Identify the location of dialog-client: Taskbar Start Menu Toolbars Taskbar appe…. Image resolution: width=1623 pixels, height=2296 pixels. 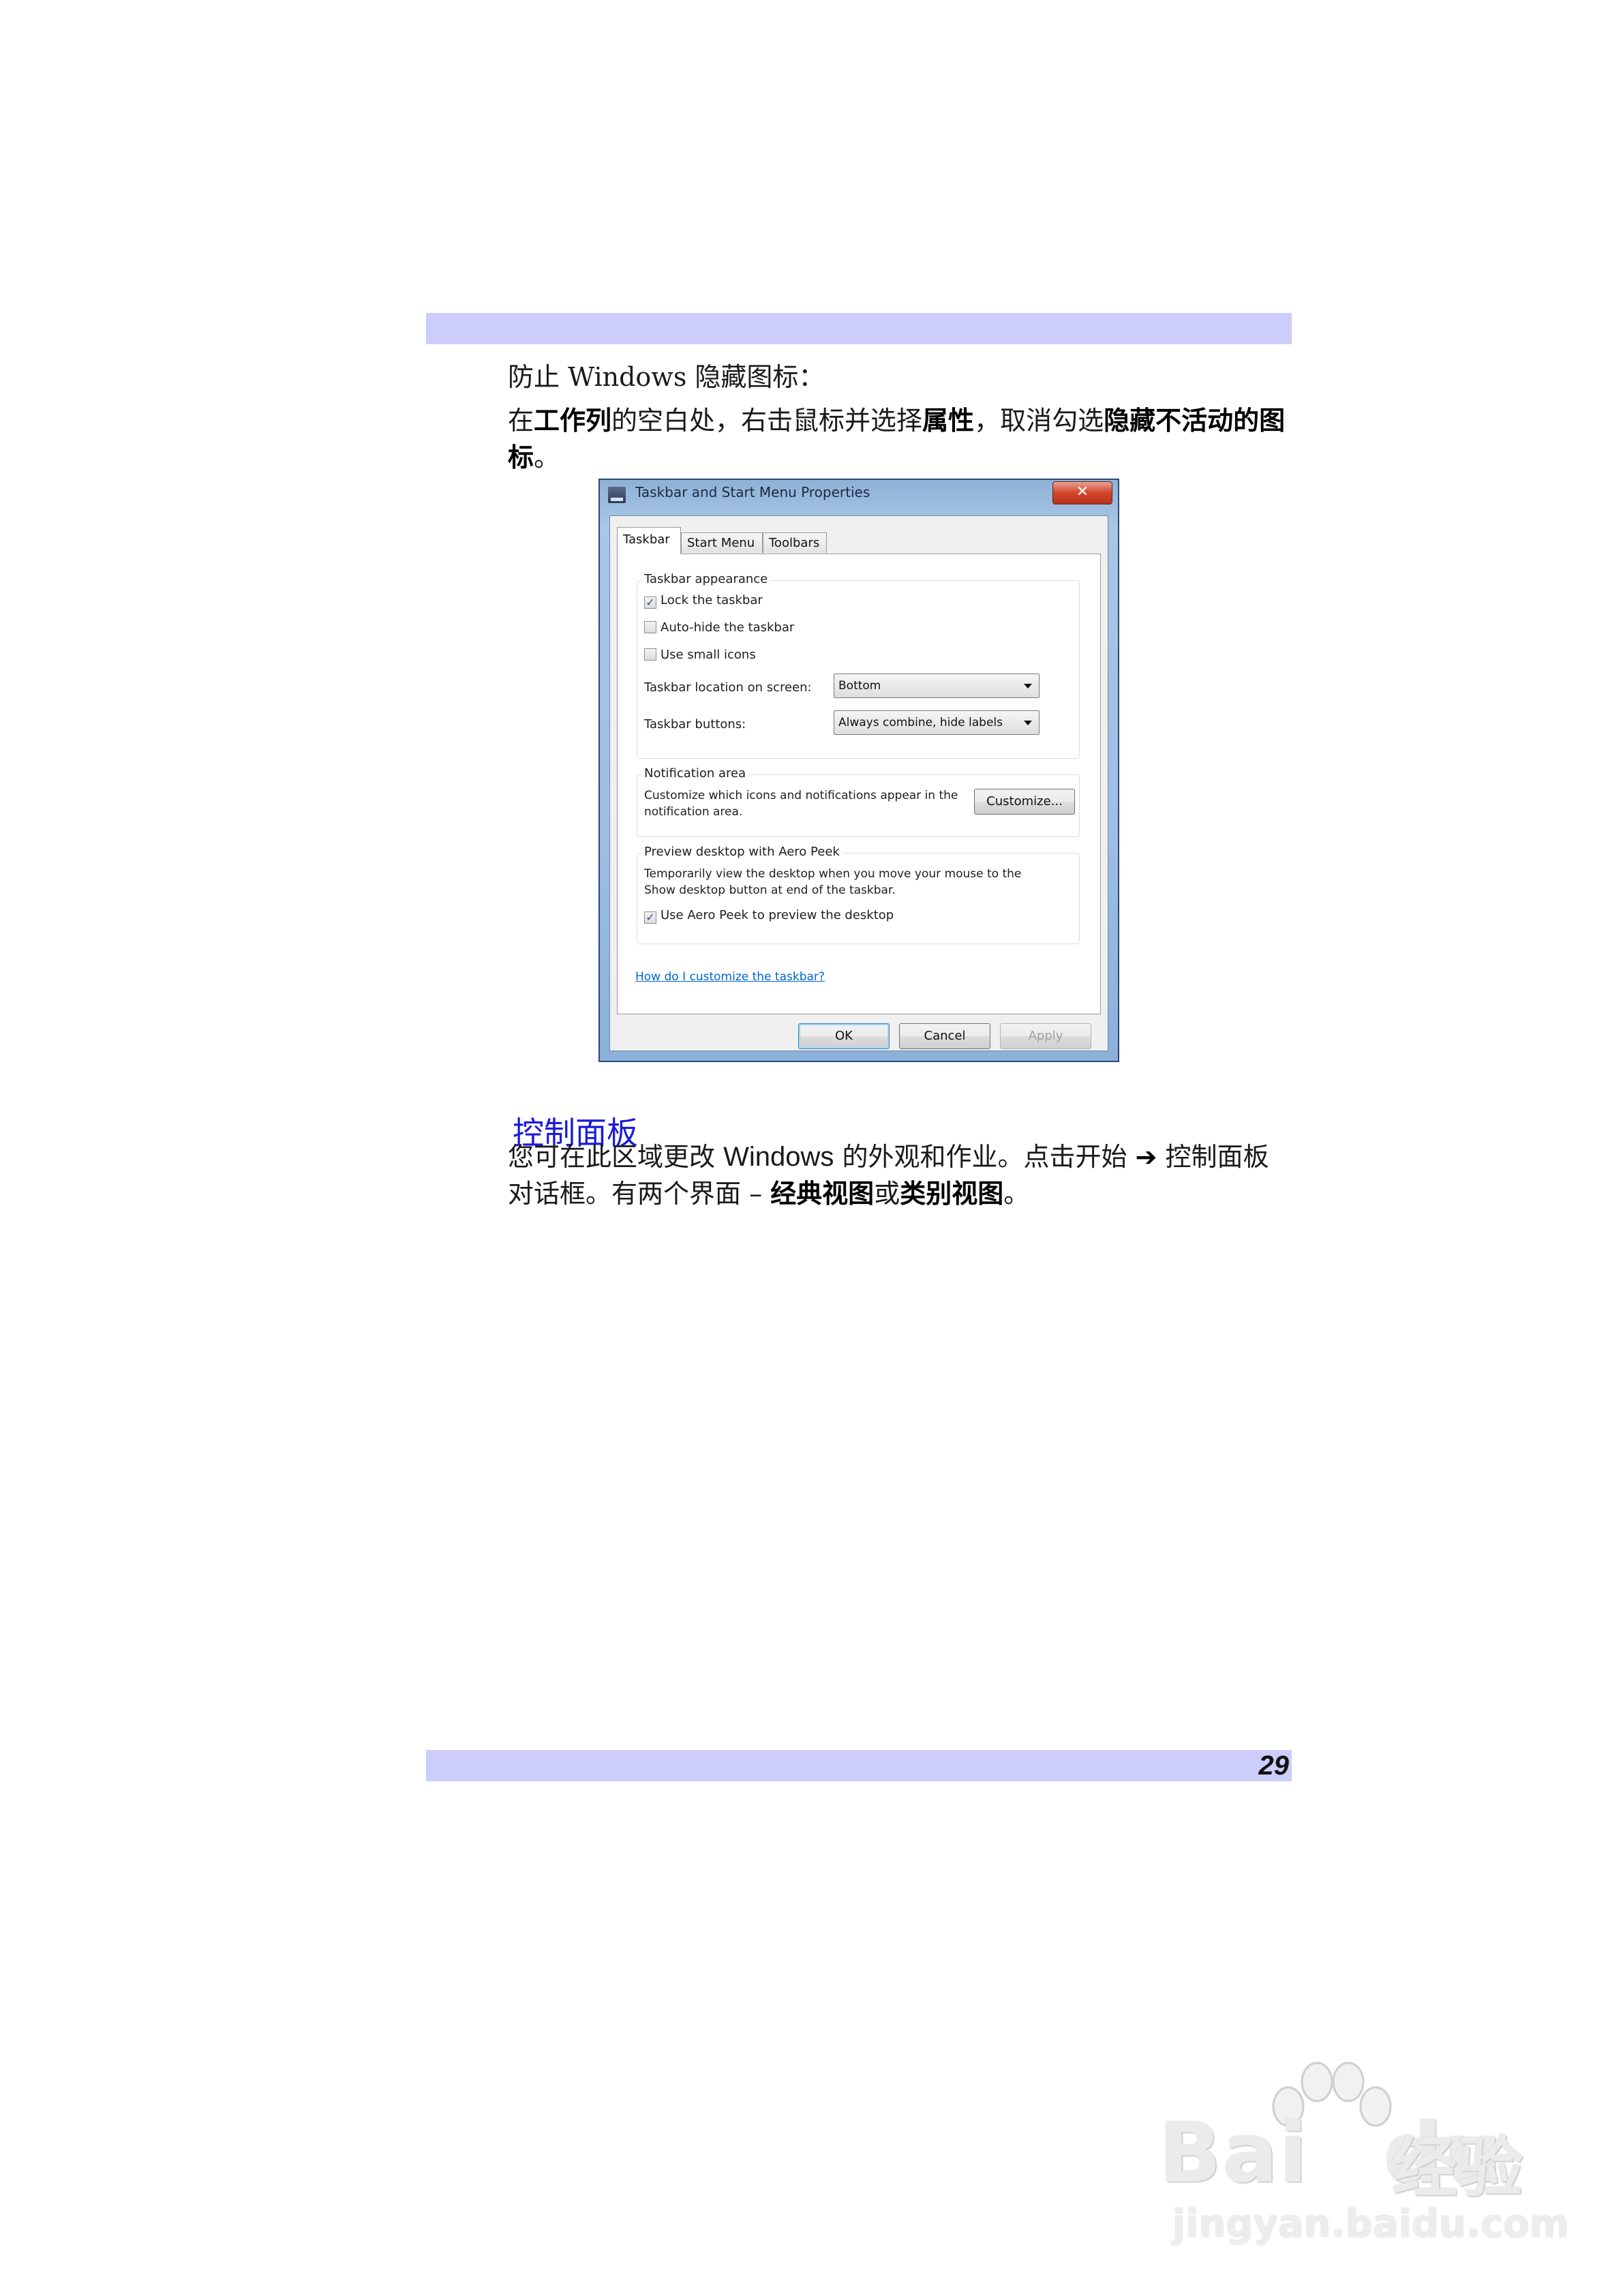
(859, 783).